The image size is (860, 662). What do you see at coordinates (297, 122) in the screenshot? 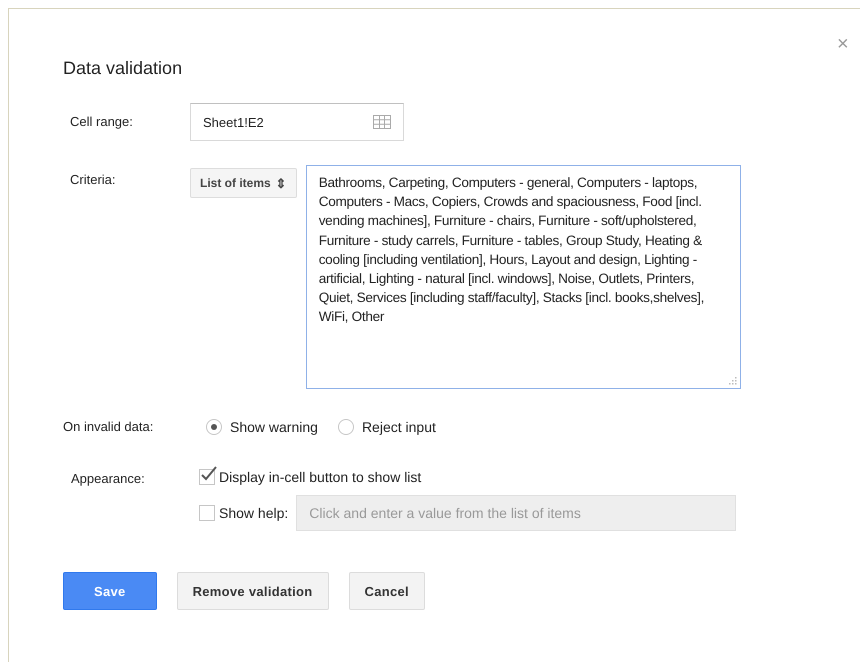
I see `cell-range-field: Sheet1!E2` at bounding box center [297, 122].